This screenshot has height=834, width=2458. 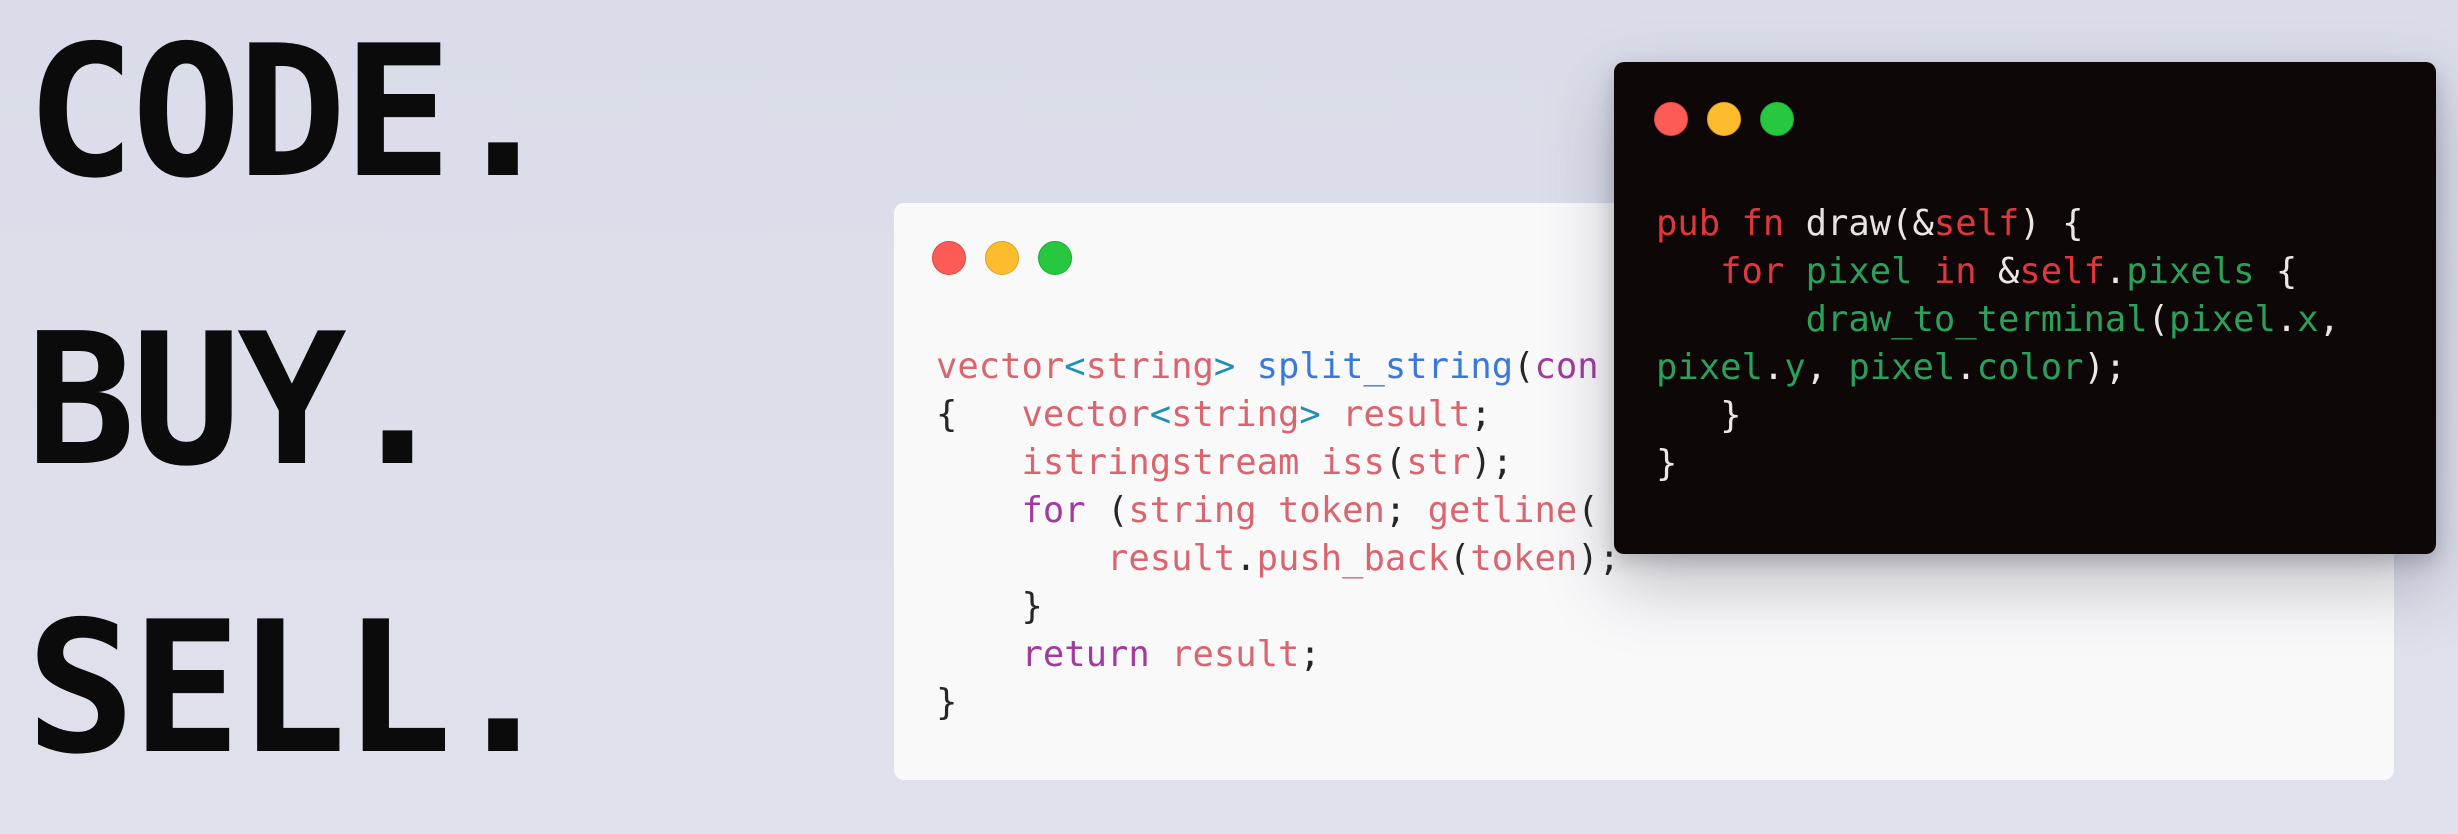 I want to click on headline-code: CODE., so click(x=292, y=112).